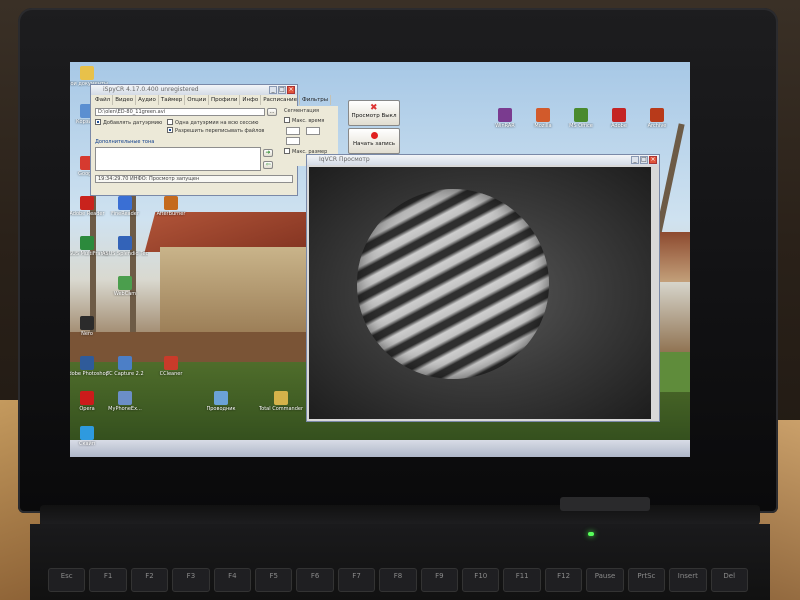  Describe the element at coordinates (344, 159) in the screenshot. I see `preview-window-title: IqVCR Просмотр` at that location.